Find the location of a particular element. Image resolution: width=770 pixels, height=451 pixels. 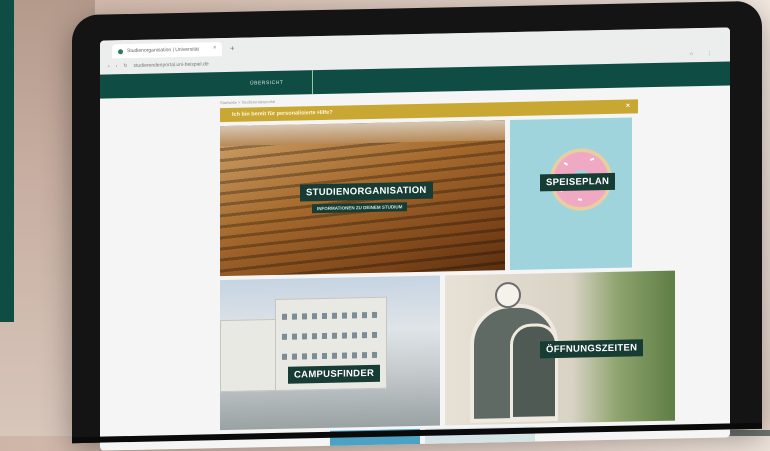

tab-close-icon: × is located at coordinates (215, 48).